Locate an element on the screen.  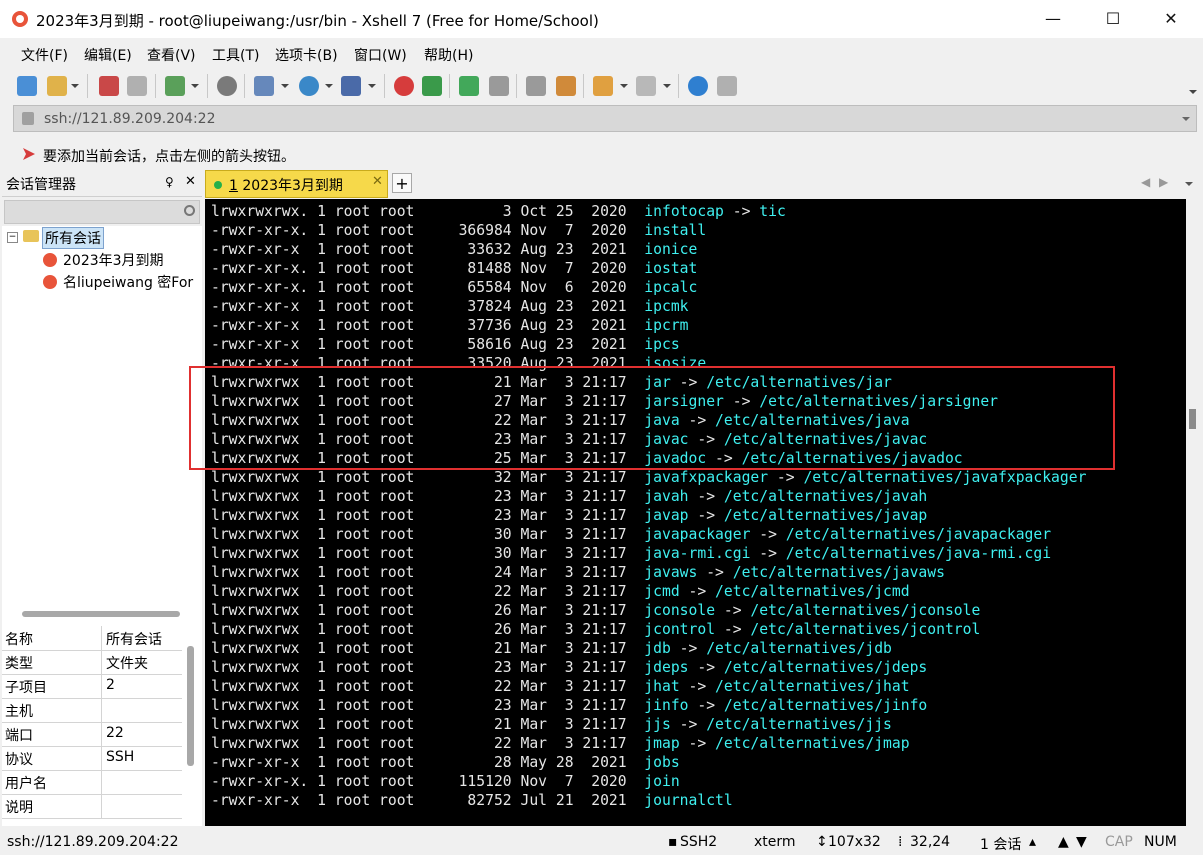
menu-help: 帮助(H) is located at coordinates (448, 55).